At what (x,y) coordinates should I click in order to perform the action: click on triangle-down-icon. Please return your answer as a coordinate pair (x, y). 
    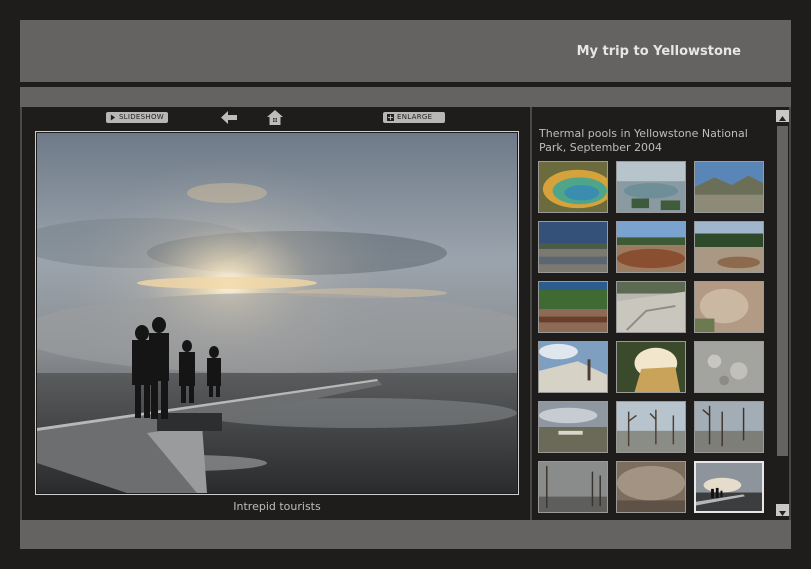
    Looking at the image, I should click on (782, 513).